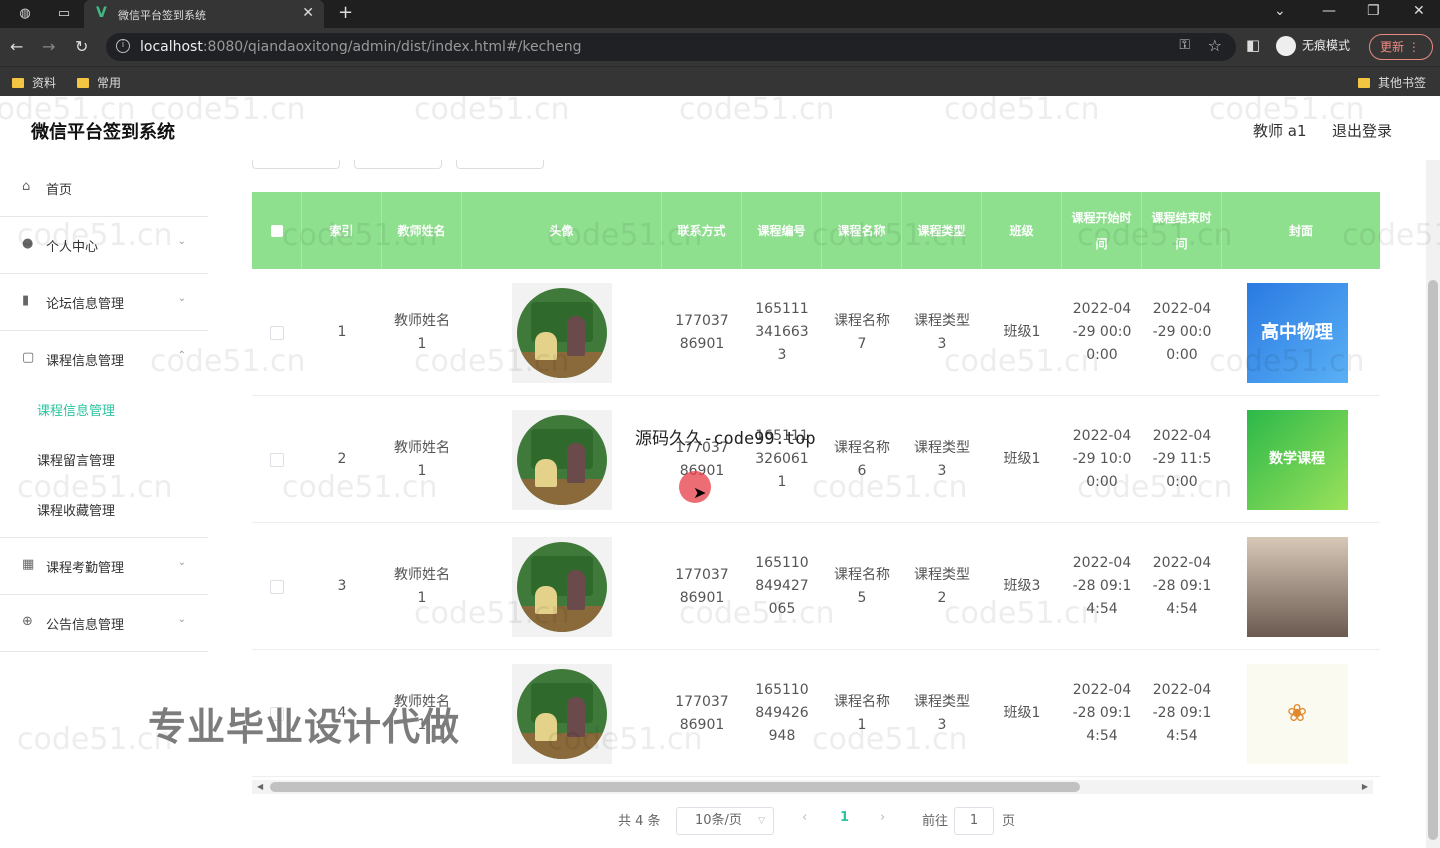 The image size is (1440, 848). I want to click on cell-name: 课程名称1, so click(862, 713).